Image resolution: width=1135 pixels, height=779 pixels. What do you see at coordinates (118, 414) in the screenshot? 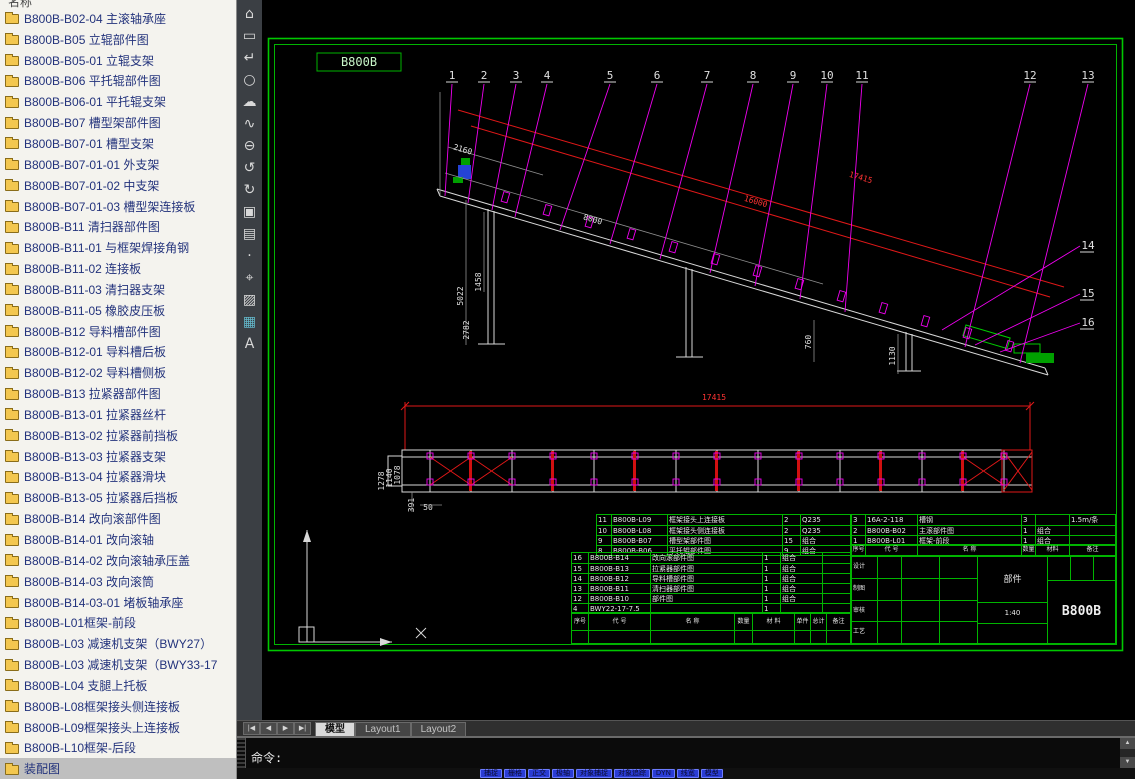
I see `tree-item: B800B-B13-01 拉紧器丝杆` at bounding box center [118, 414].